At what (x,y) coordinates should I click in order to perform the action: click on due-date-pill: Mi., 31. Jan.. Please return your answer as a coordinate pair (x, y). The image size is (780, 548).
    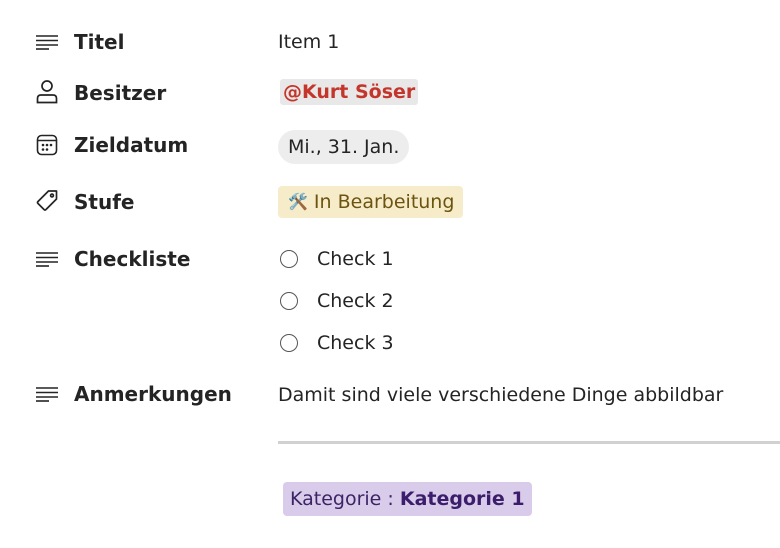
    Looking at the image, I should click on (344, 147).